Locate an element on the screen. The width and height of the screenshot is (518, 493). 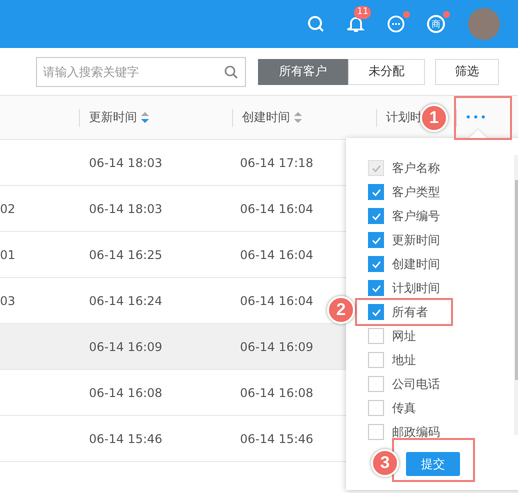
highlight-frame is located at coordinates (483, 118).